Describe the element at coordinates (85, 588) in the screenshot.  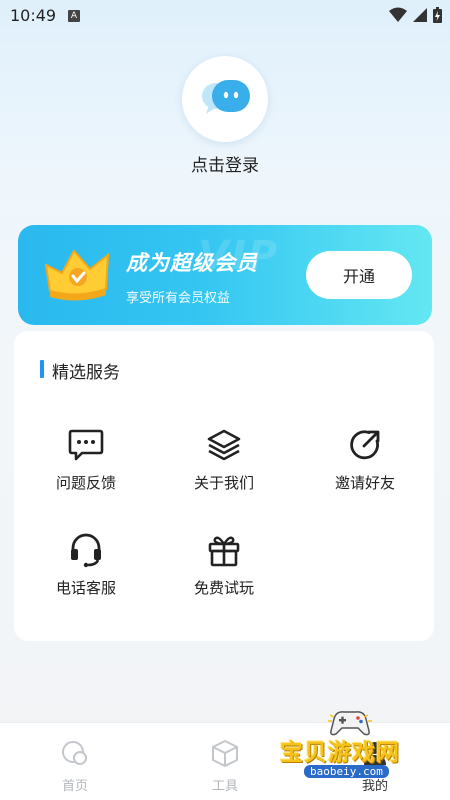
I see `service-label: 电话客服` at that location.